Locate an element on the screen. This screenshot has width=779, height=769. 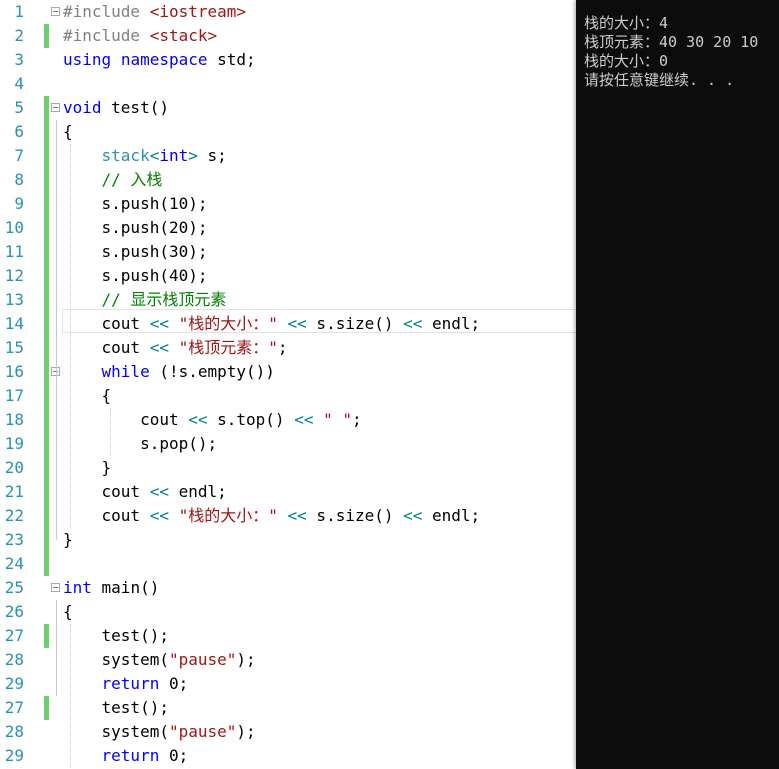
code-line: 9 s.push(10); is located at coordinates (288, 204).